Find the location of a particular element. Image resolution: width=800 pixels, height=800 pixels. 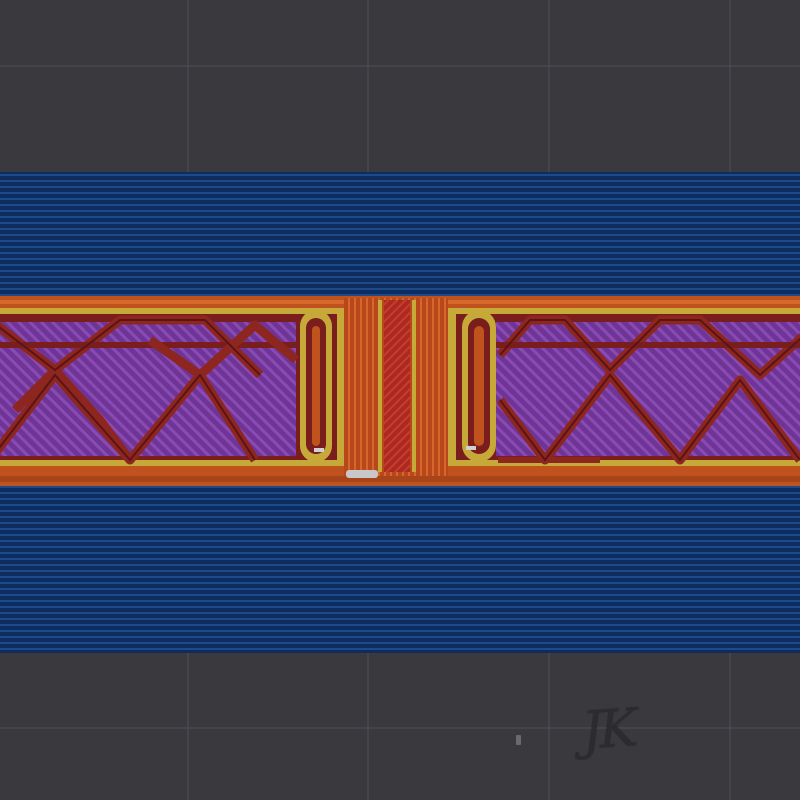

right-cell is located at coordinates (624, 387).